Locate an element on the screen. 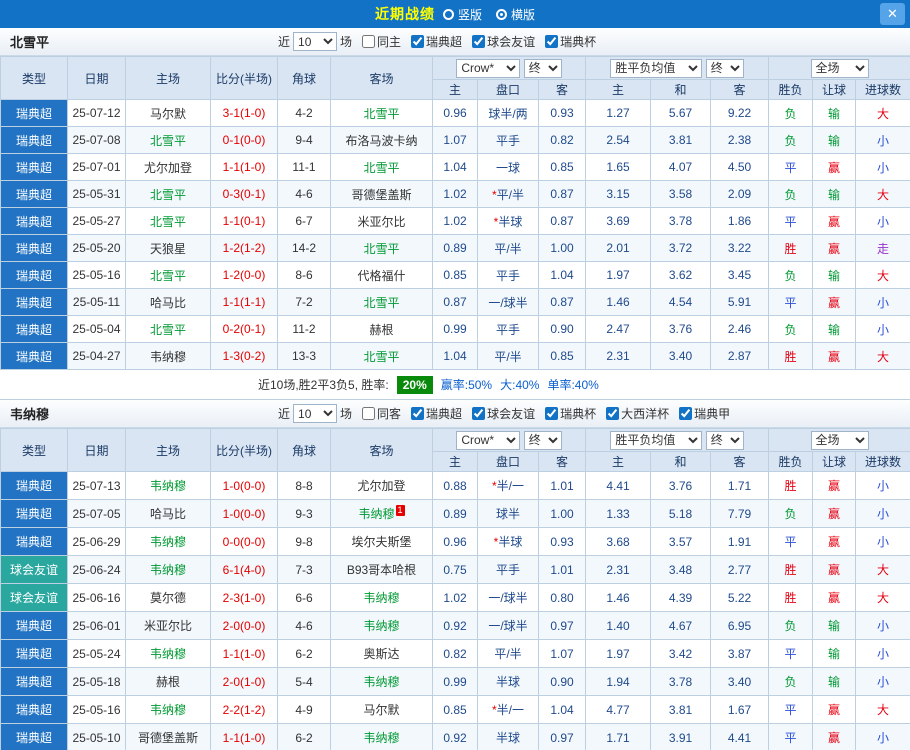 Image resolution: width=910 pixels, height=750 pixels. date-cell: 25-05-10 is located at coordinates (96, 736).